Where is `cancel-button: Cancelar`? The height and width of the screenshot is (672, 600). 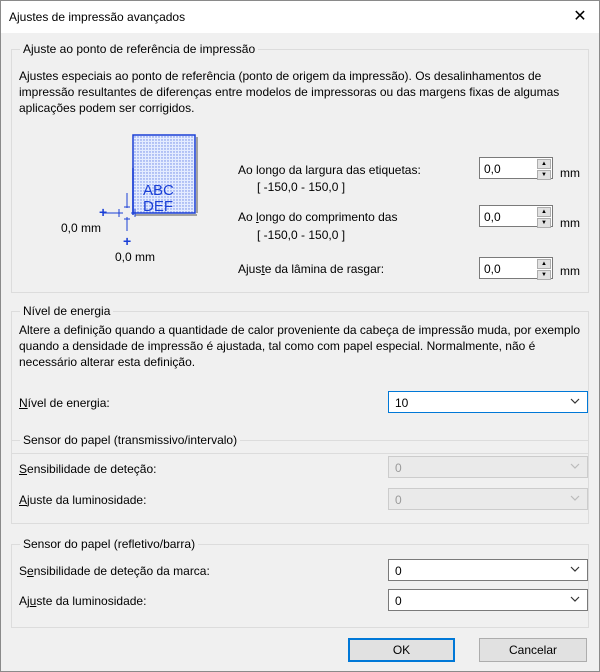
cancel-button: Cancelar is located at coordinates (533, 650).